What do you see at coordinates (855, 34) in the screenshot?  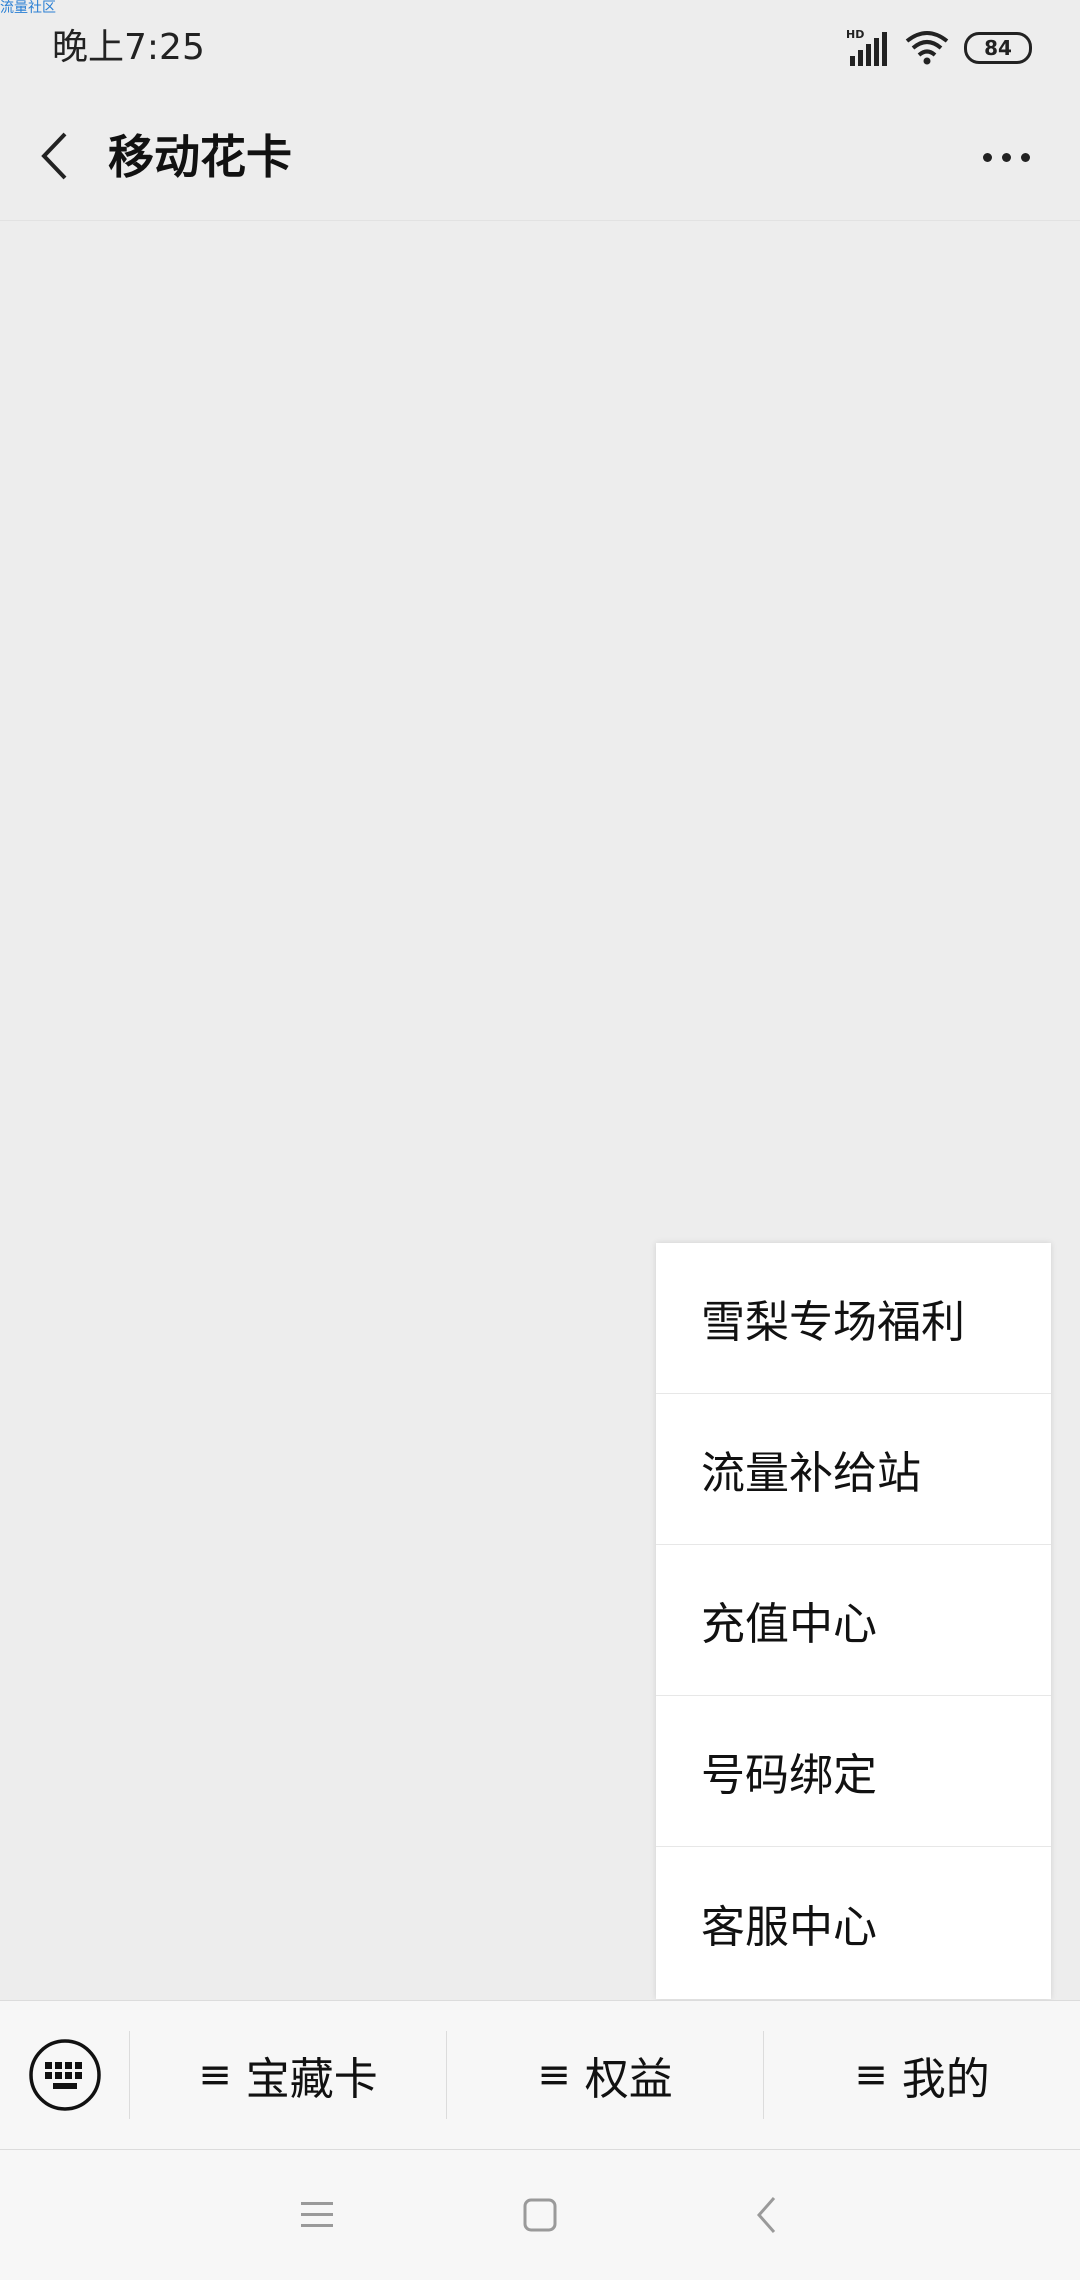 I see `hd-label: HD` at bounding box center [855, 34].